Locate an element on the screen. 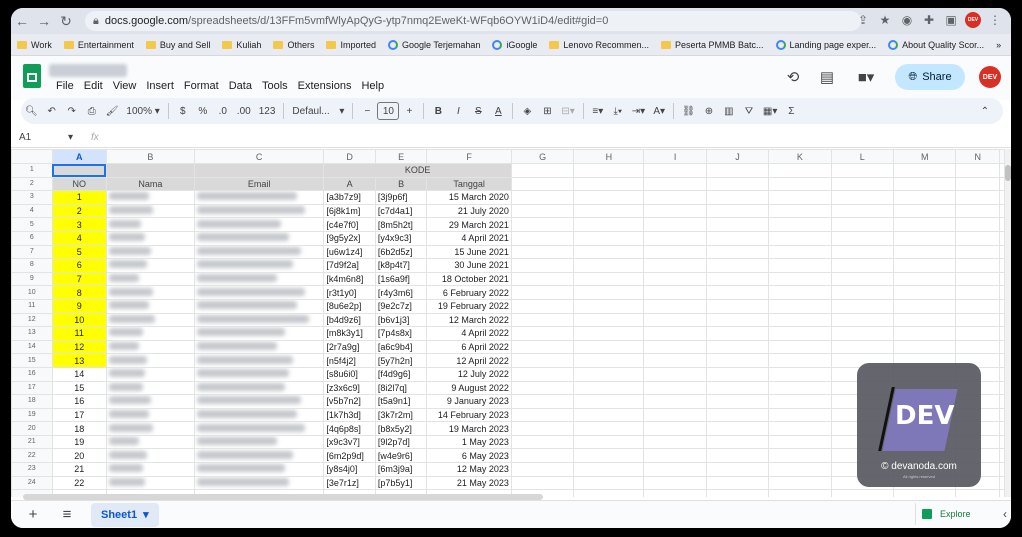 This screenshot has height=537, width=1022. kode-a-cell: [7d9f2a] is located at coordinates (349, 265).